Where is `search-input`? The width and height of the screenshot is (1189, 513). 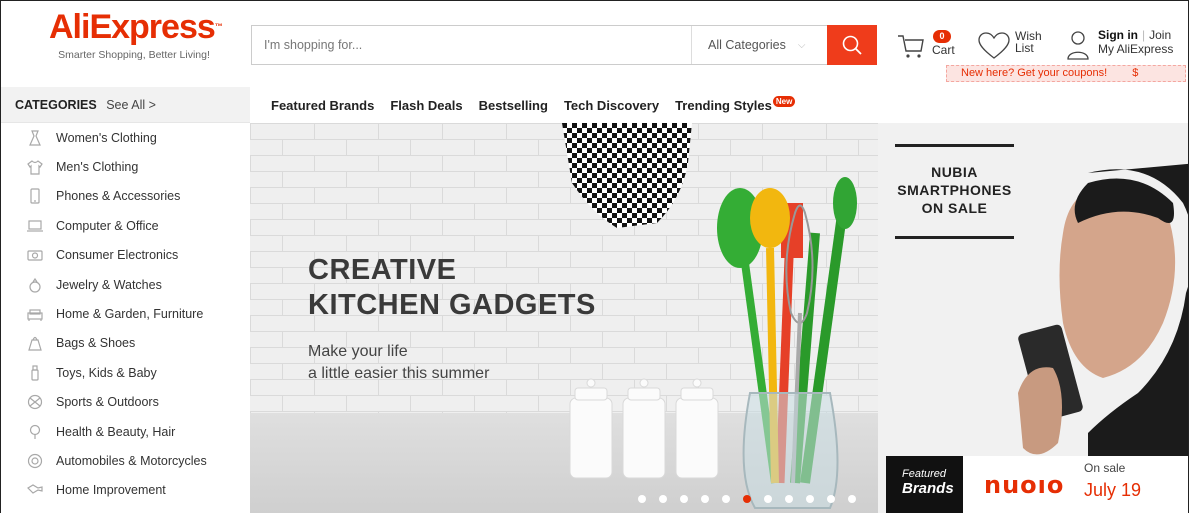 search-input is located at coordinates (471, 45).